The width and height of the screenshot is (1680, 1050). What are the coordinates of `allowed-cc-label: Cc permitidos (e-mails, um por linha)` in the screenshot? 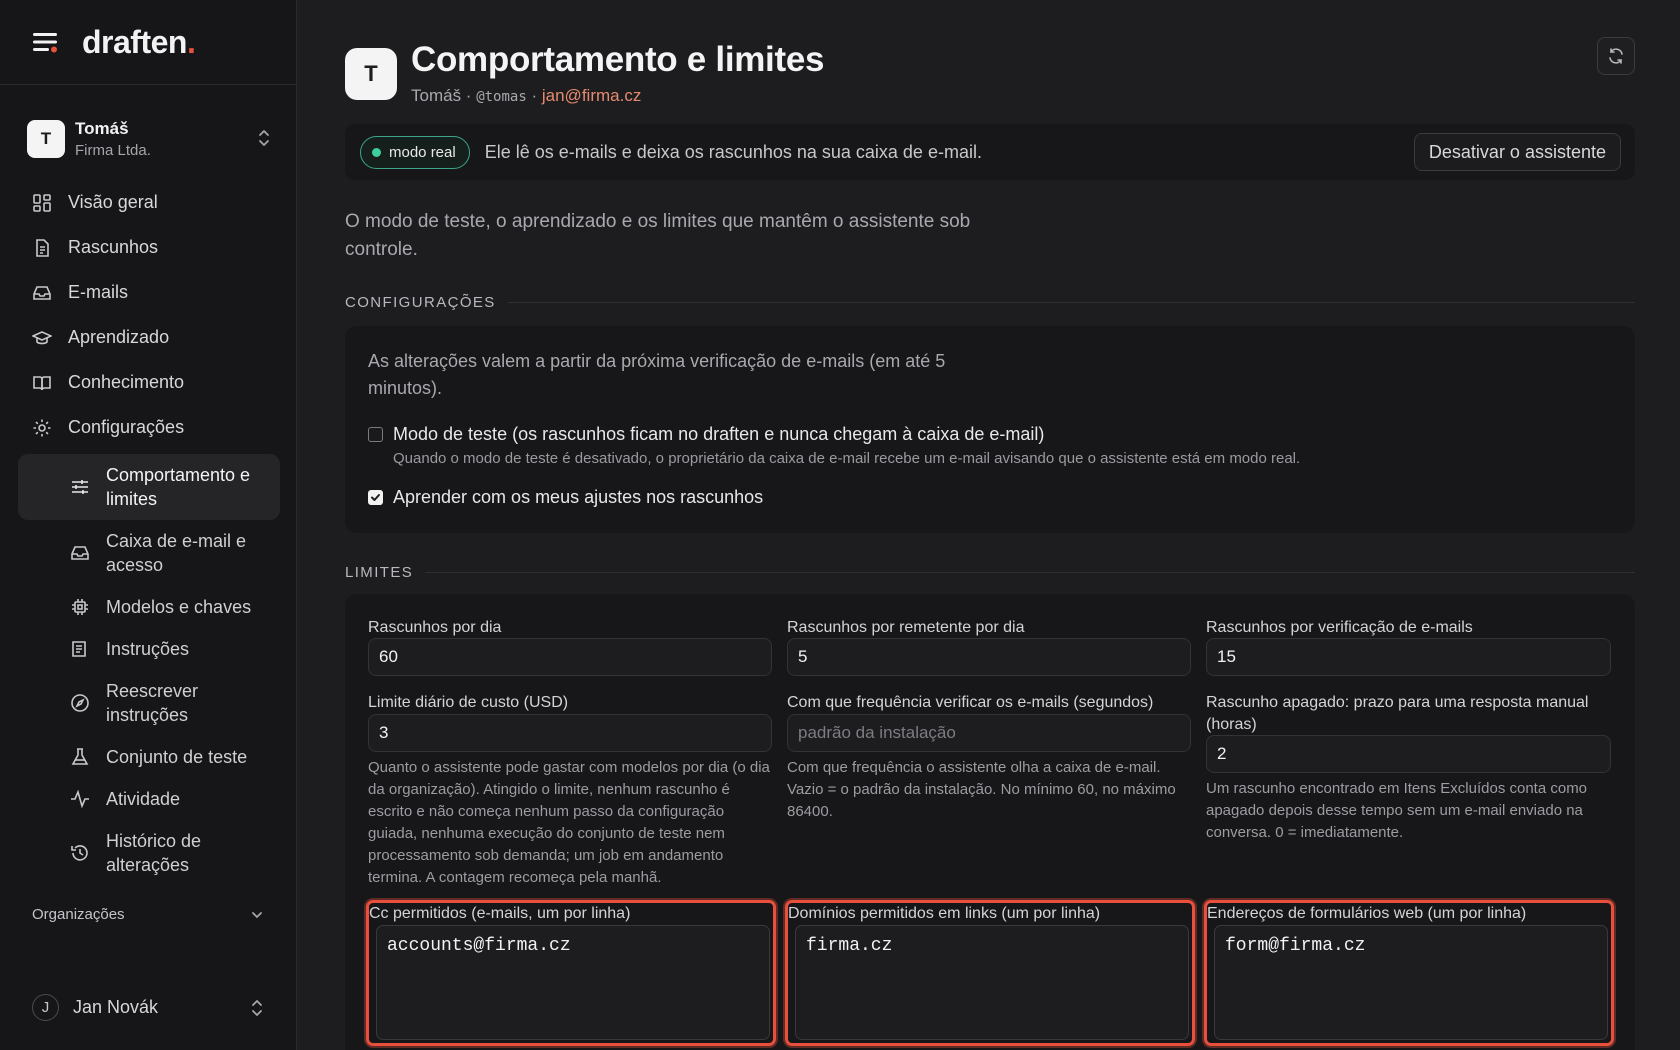 It's located at (500, 913).